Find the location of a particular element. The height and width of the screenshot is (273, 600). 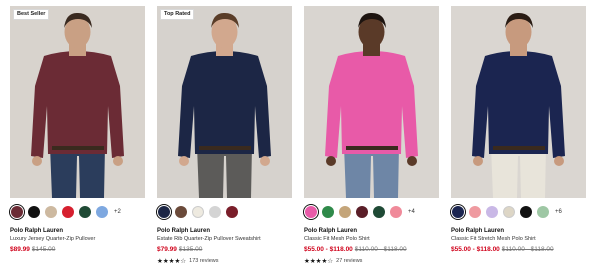

color-swatches: +4 is located at coordinates (371, 212).